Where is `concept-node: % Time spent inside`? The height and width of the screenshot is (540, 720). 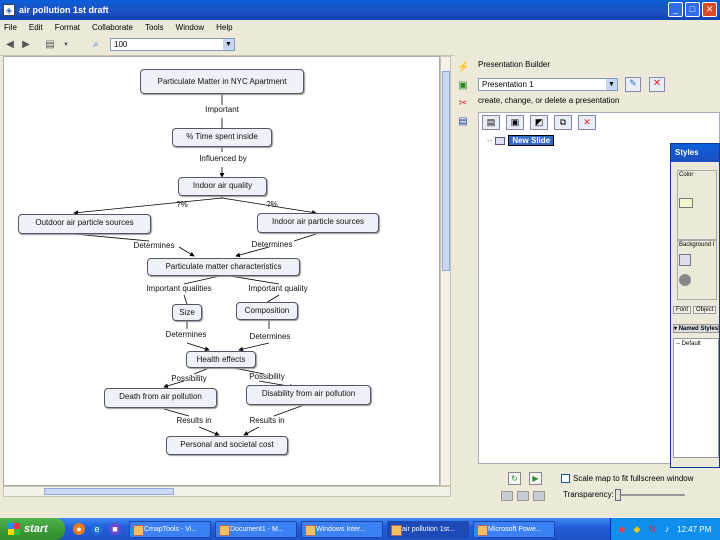 concept-node: % Time spent inside is located at coordinates (222, 137).